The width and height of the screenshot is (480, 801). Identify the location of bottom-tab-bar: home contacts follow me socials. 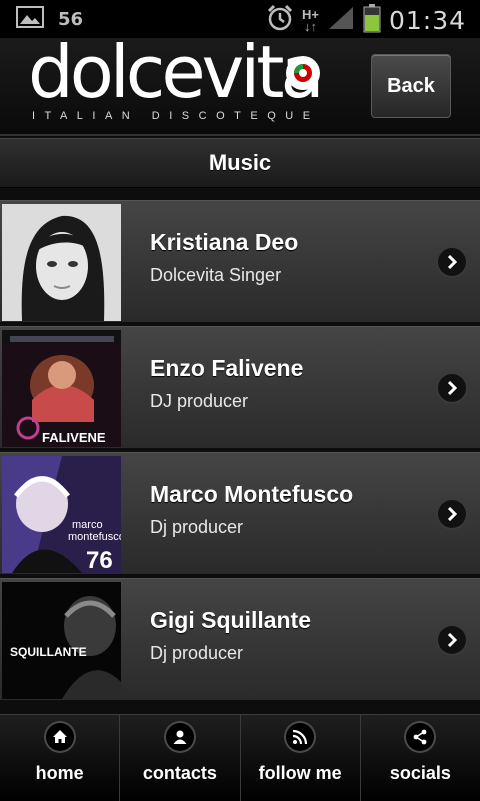
(240, 757).